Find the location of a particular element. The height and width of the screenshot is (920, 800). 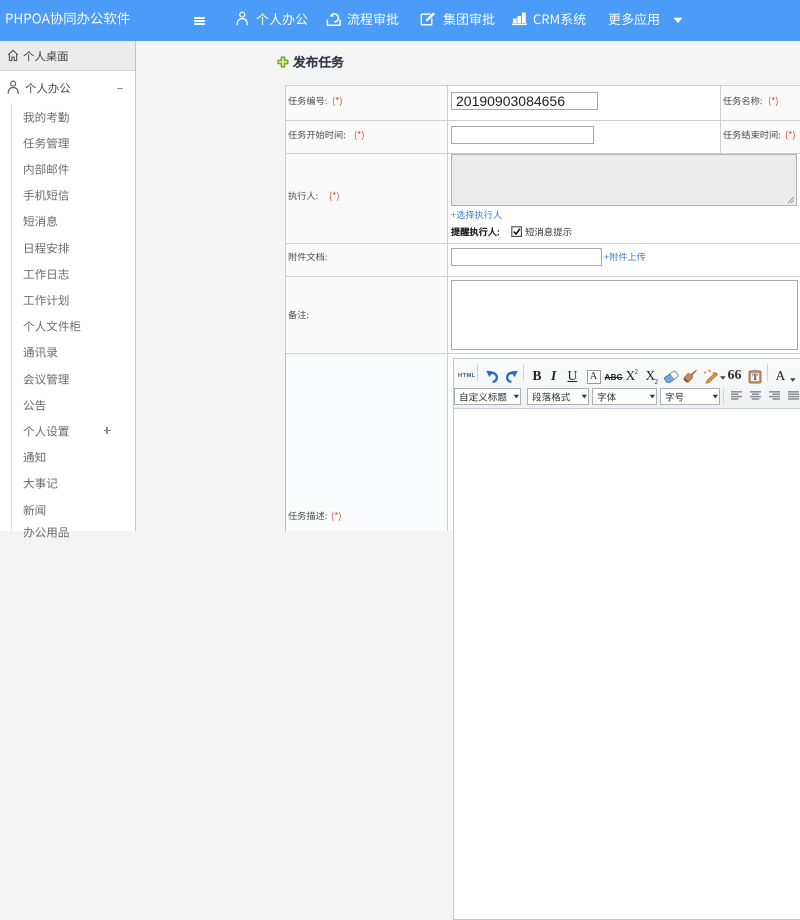

svg-text: T is located at coordinates (755, 377).